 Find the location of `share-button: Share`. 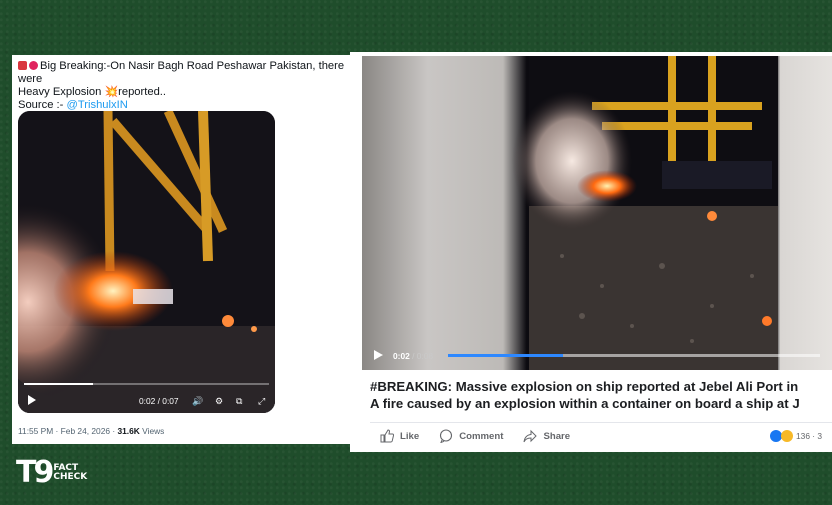

share-button: Share is located at coordinates (546, 436).